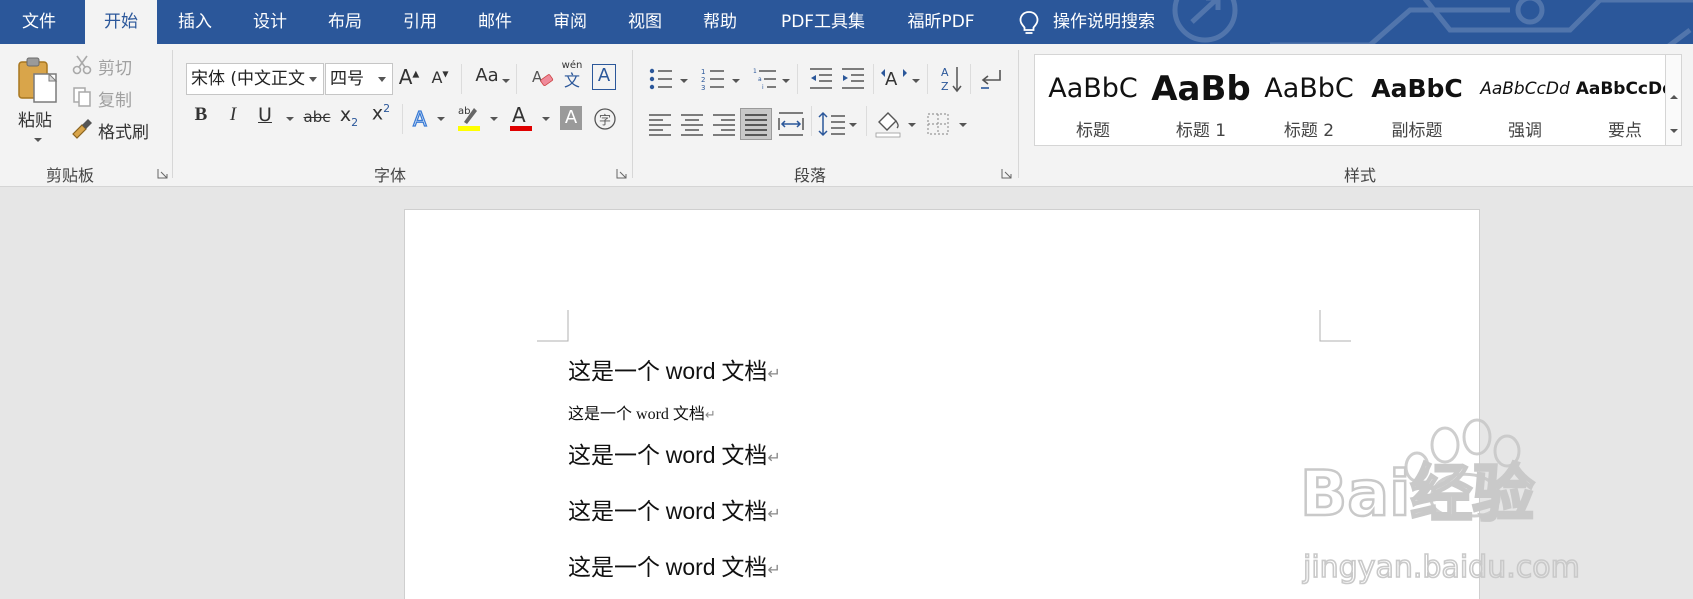 This screenshot has width=1693, height=599. Describe the element at coordinates (916, 81) in the screenshot. I see `chinese-layout-dropdown-arrow` at that location.